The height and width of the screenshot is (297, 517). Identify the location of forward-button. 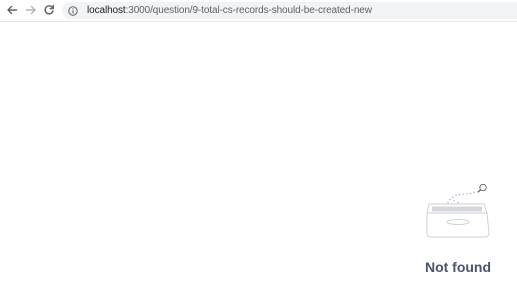
(31, 10).